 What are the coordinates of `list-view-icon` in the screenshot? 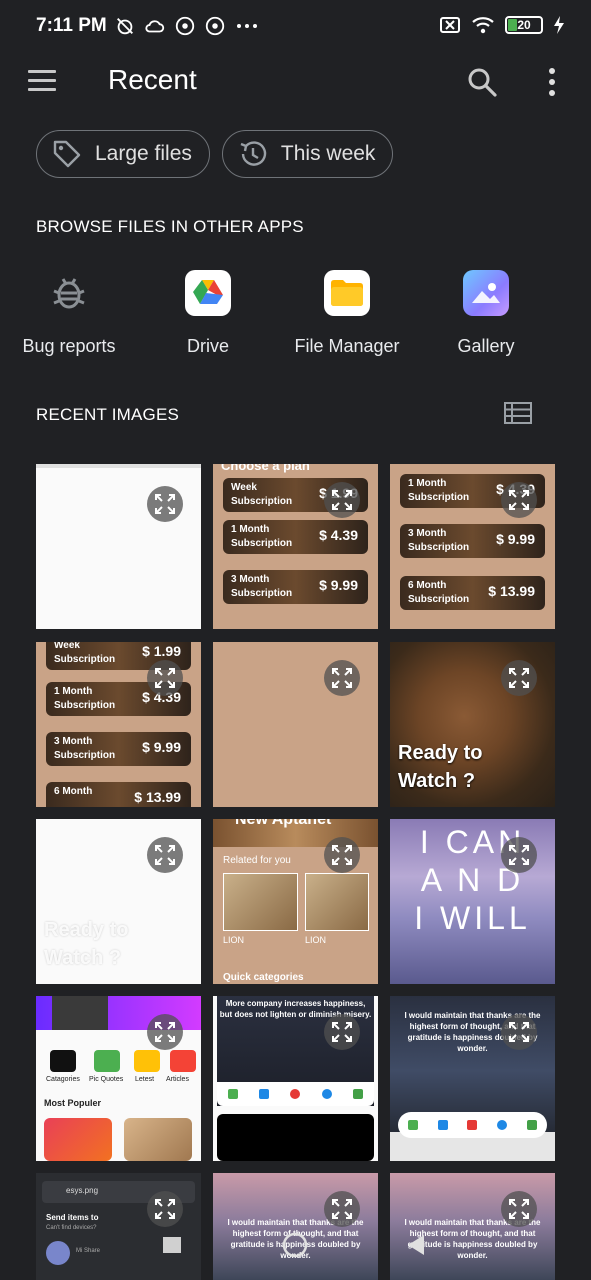 It's located at (518, 413).